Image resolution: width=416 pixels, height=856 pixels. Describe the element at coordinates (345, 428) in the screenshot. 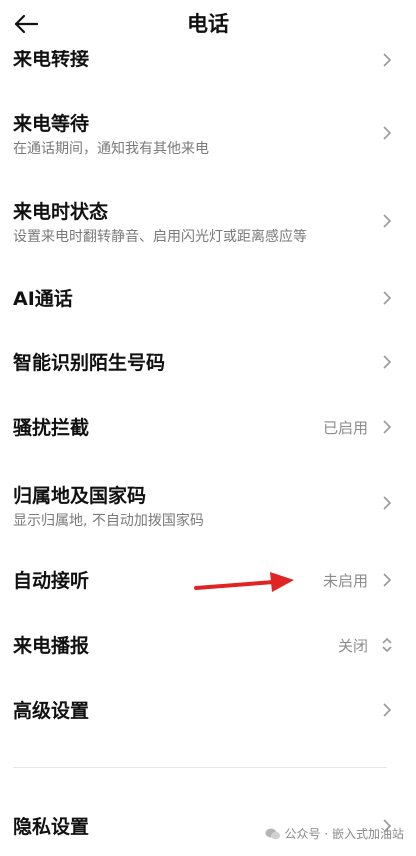

I see `row-status-value: 已启用` at that location.